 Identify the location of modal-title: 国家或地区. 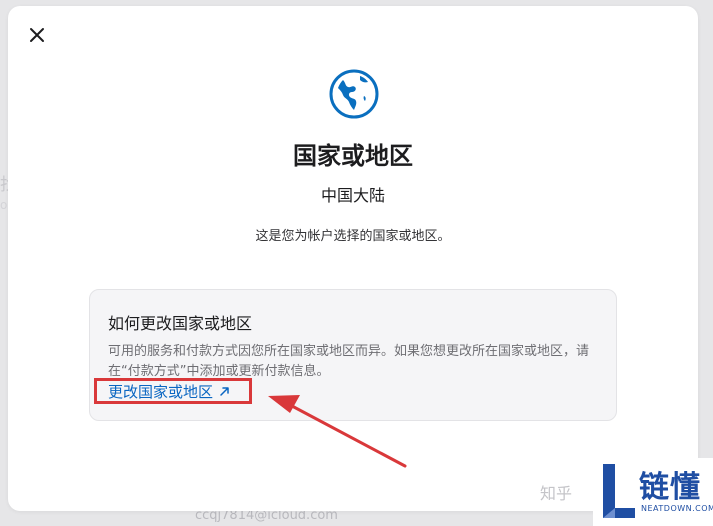
(353, 156).